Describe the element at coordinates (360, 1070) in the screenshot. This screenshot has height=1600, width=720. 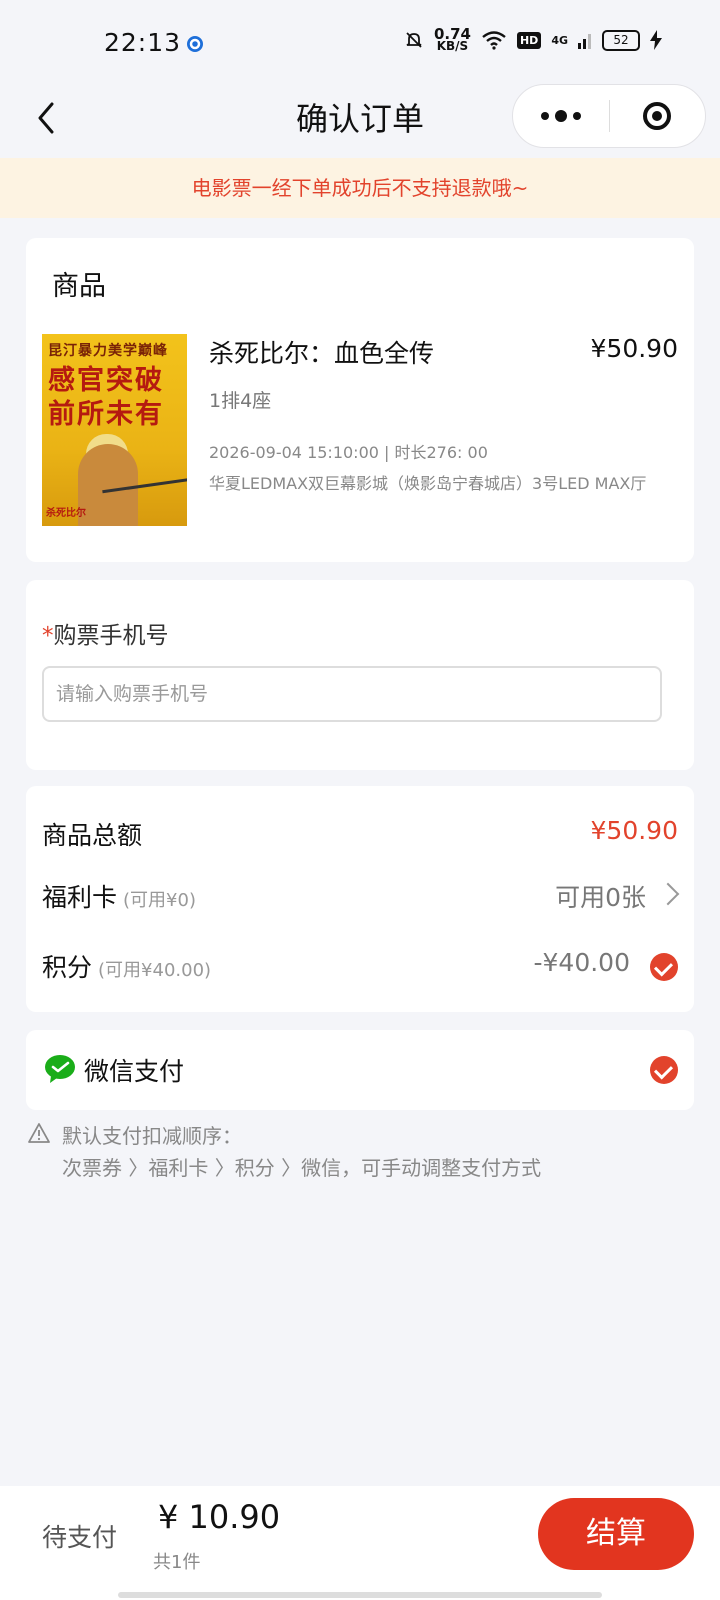
I see `payment-method-card: 微信支付` at that location.